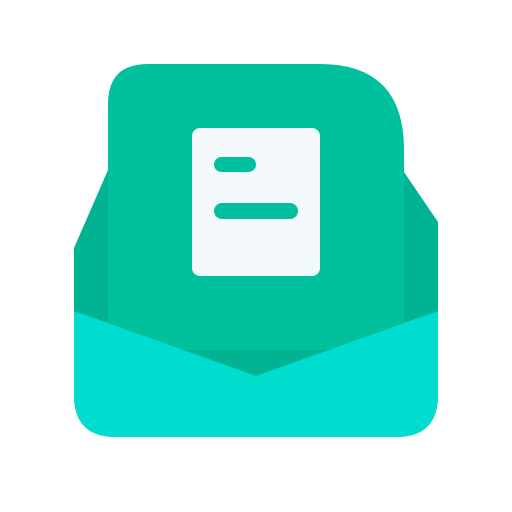 The image size is (512, 512). Describe the element at coordinates (235, 164) in the screenshot. I see `document-line-short` at that location.